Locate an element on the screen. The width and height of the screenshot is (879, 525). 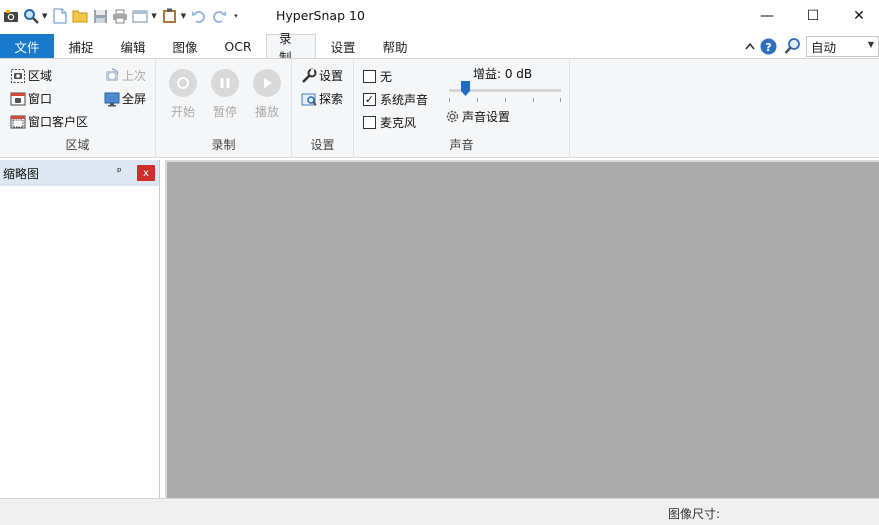
tab-capture: 捕捉 is located at coordinates (81, 46).